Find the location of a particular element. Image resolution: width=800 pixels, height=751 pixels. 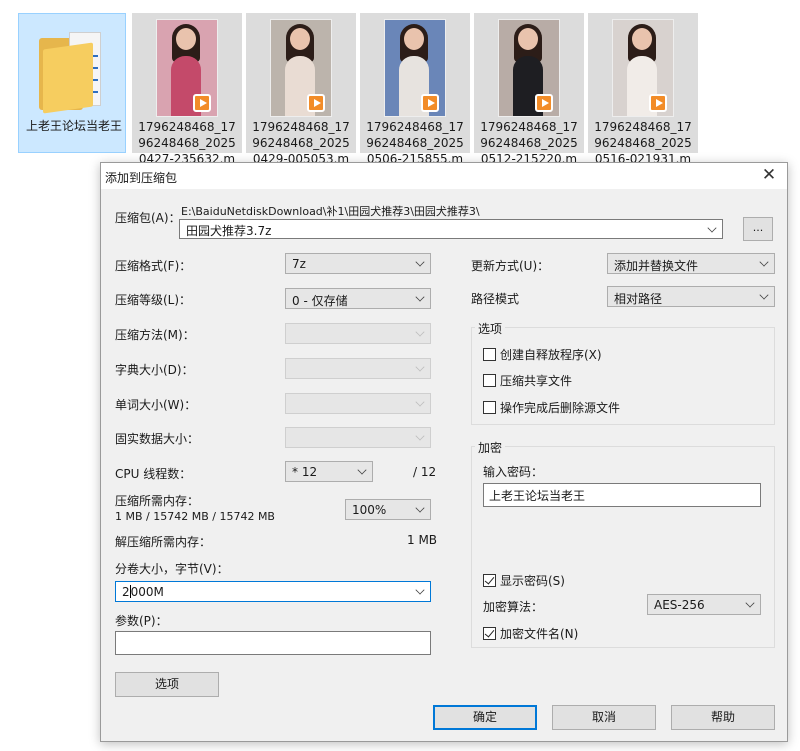

word-label: 单词大小(W)： is located at coordinates (156, 405).